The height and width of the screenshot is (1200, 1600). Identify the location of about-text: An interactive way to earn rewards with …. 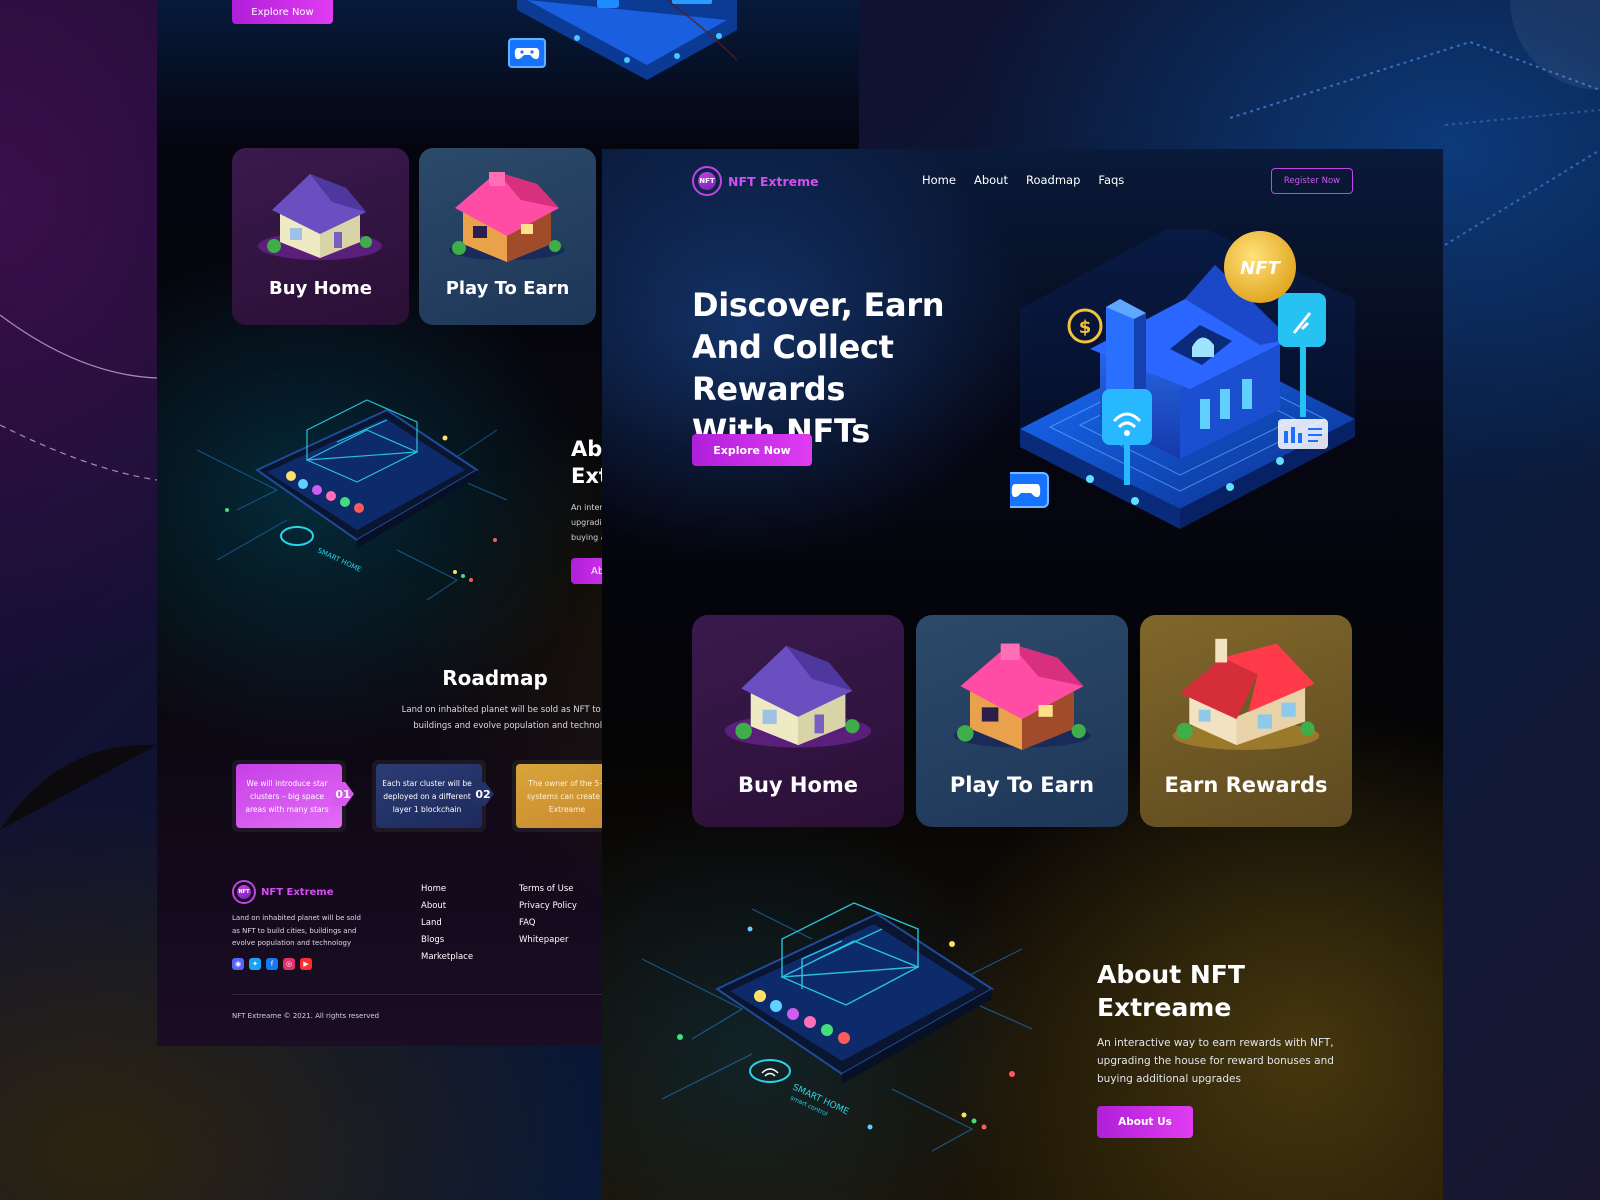
(1215, 1061).